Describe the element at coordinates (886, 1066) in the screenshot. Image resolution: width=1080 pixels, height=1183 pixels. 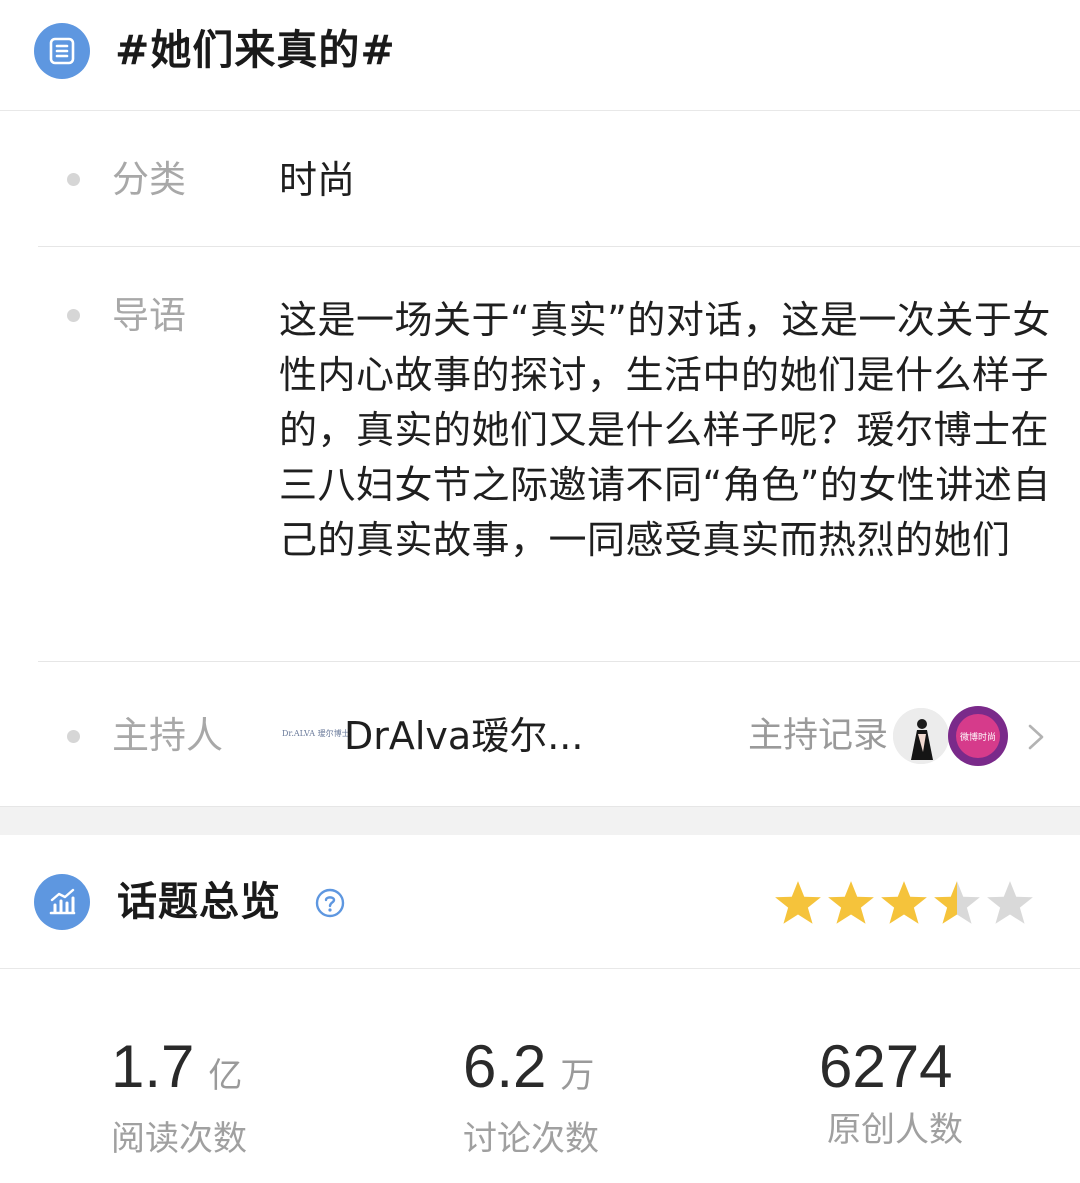
I see `stat-value: 6274` at that location.